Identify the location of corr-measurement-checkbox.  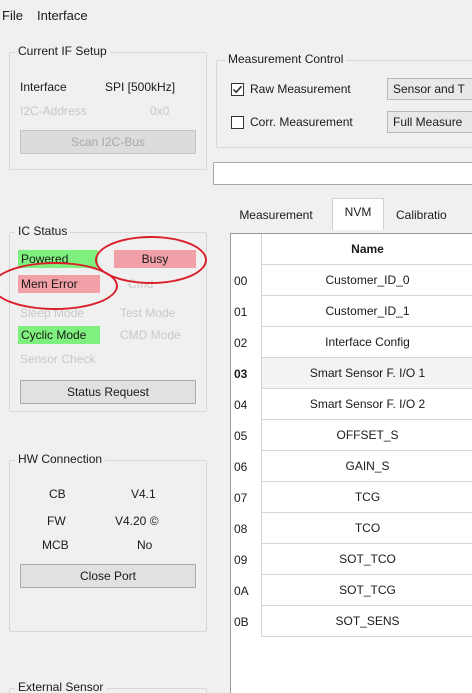
(237, 122).